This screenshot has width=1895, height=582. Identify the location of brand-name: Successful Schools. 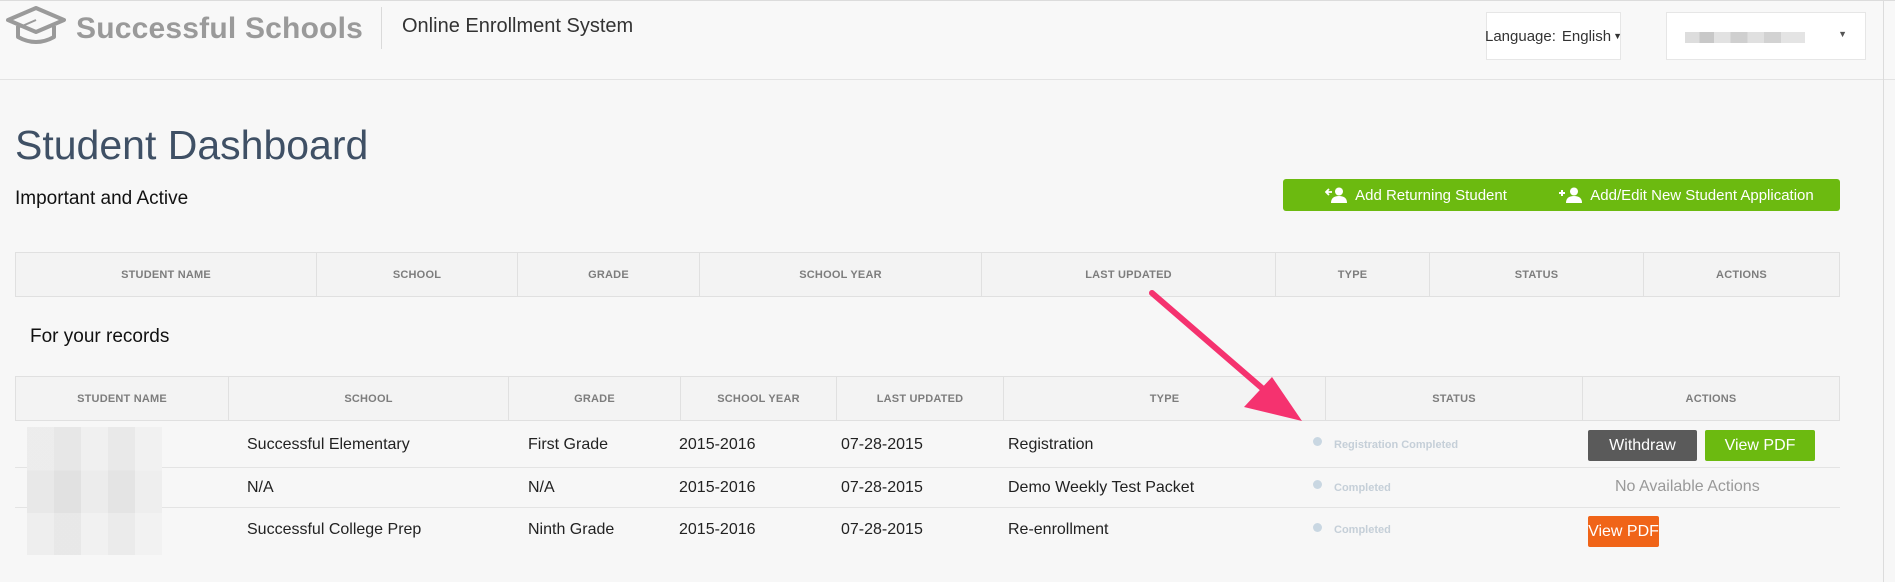
(220, 28).